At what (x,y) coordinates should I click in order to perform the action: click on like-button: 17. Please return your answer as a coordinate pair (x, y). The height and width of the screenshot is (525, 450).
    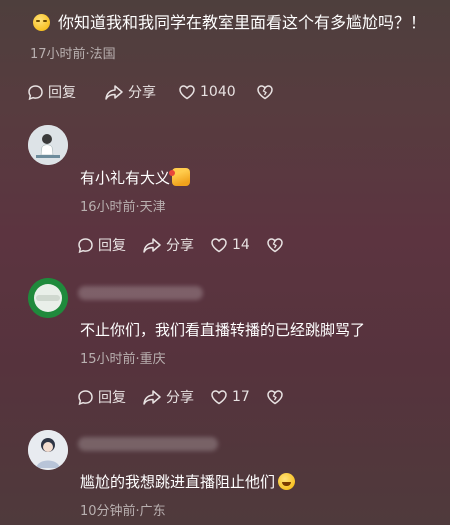
    Looking at the image, I should click on (230, 397).